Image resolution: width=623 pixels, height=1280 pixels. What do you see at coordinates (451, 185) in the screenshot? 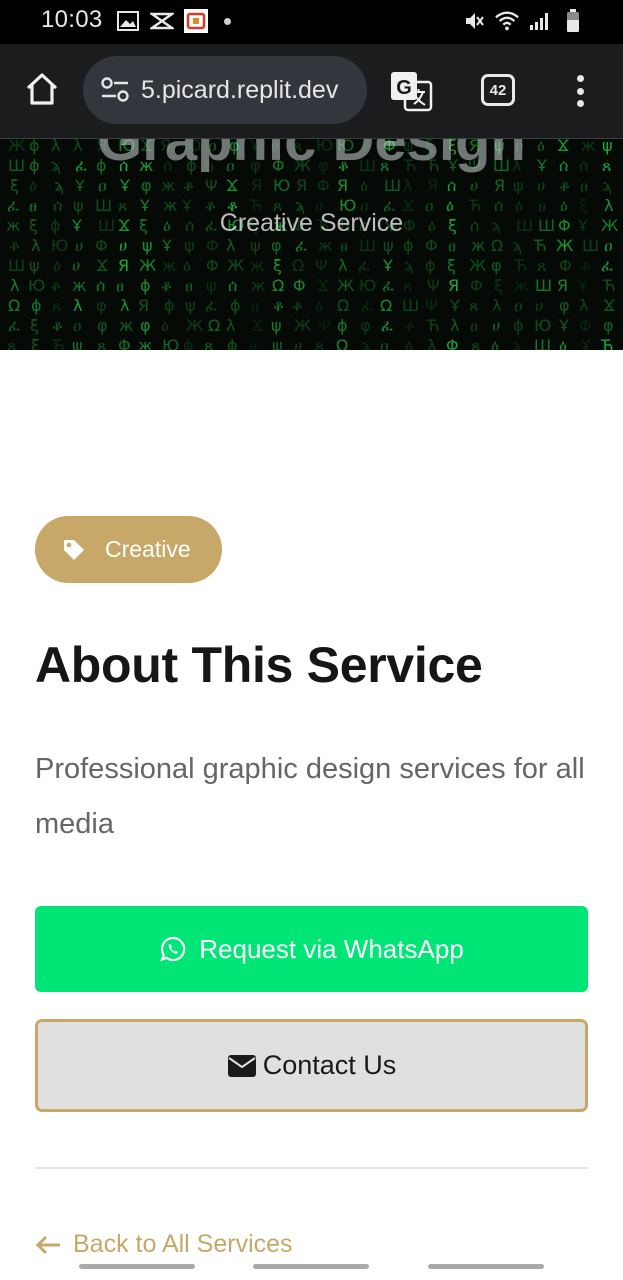
I see `svg-text: ሰ` at bounding box center [451, 185].